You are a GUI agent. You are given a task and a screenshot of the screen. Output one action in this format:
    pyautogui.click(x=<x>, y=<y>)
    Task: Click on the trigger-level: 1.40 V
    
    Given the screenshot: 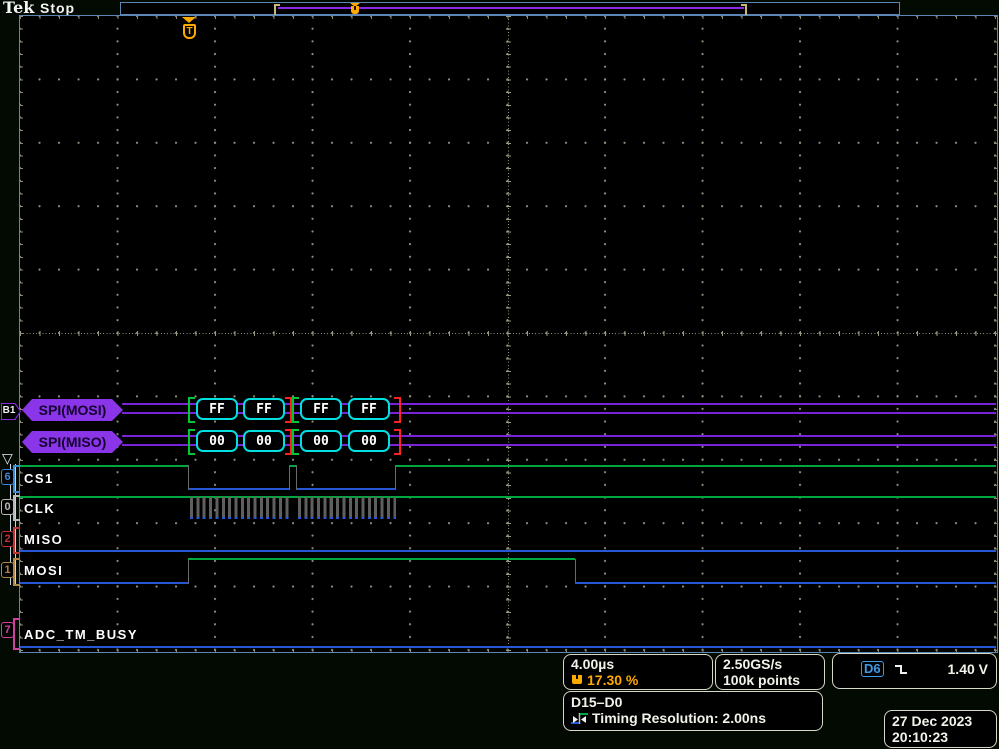 What is the action you would take?
    pyautogui.click(x=967, y=669)
    